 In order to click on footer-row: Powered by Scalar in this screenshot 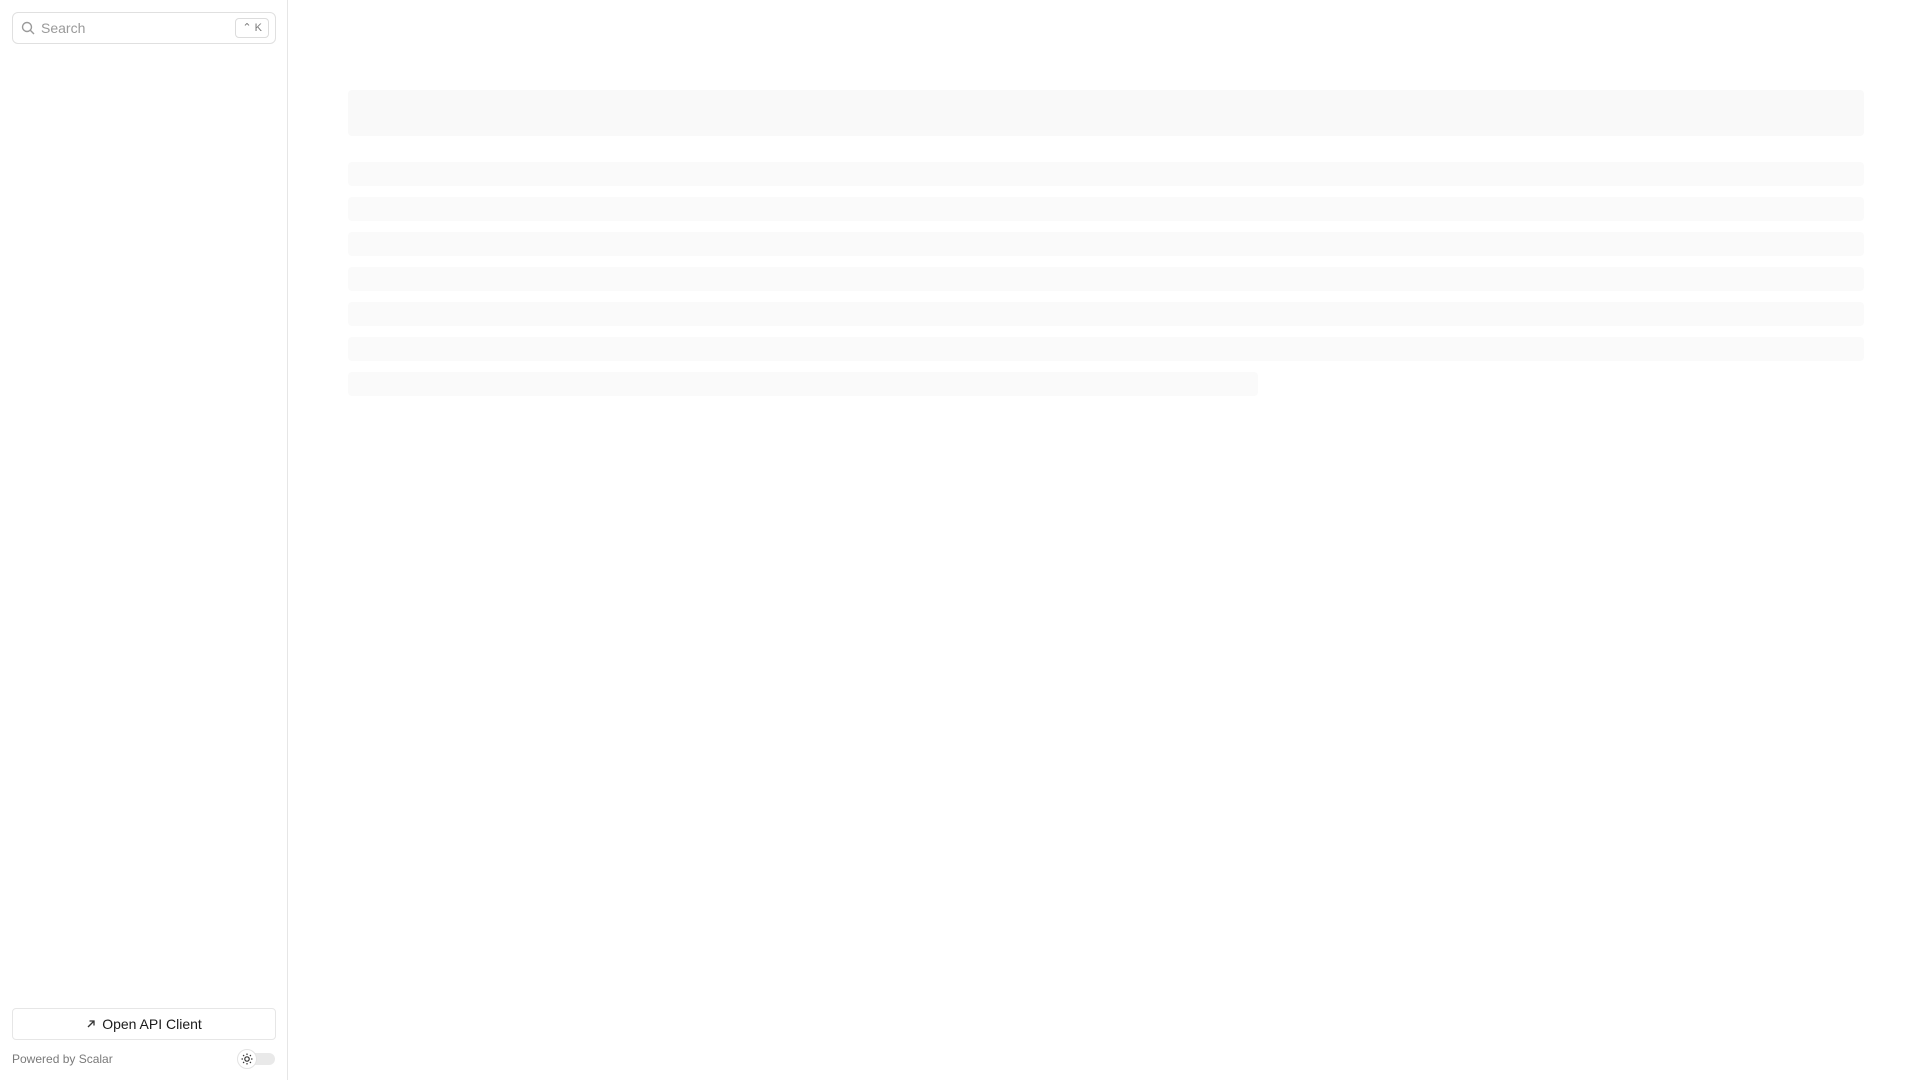, I will do `click(143, 1059)`.